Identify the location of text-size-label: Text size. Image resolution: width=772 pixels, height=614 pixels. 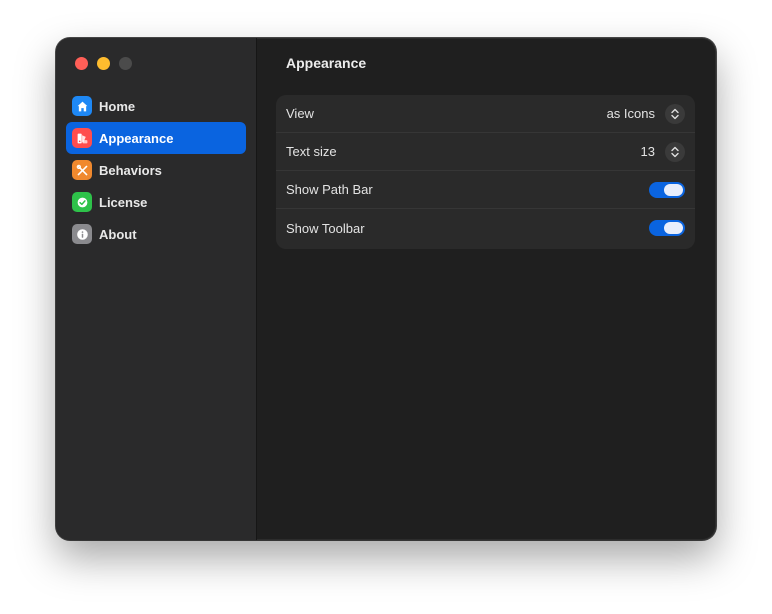
(311, 151).